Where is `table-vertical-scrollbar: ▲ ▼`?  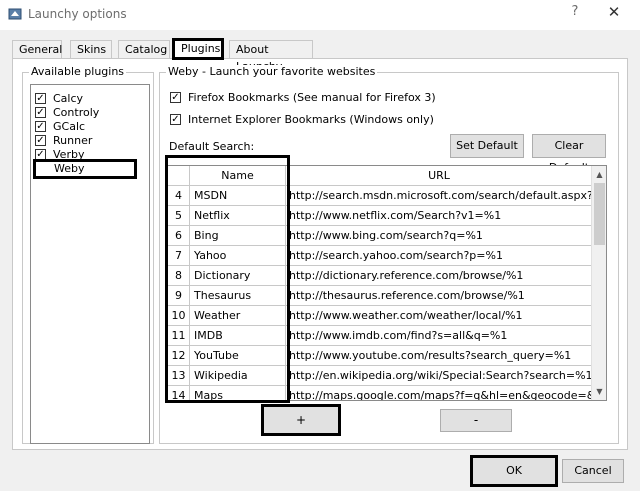
table-vertical-scrollbar: ▲ ▼ is located at coordinates (598, 283).